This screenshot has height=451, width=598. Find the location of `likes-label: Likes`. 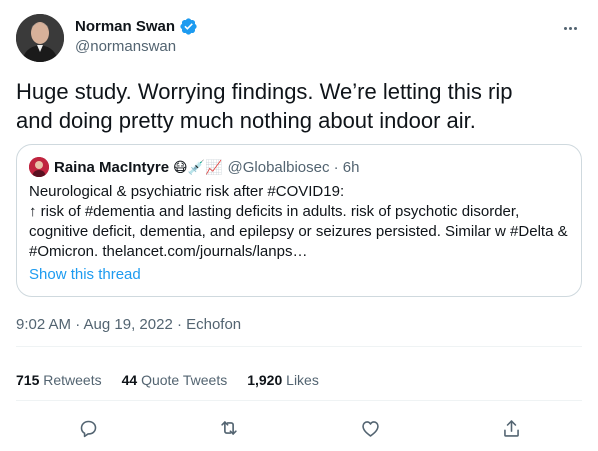

likes-label: Likes is located at coordinates (302, 380).